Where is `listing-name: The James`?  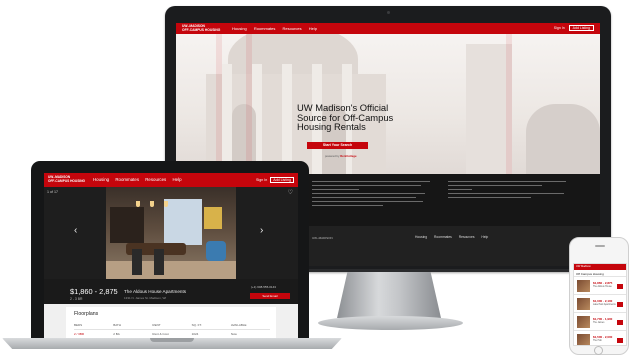
listing-name: The James is located at coordinates (599, 323).